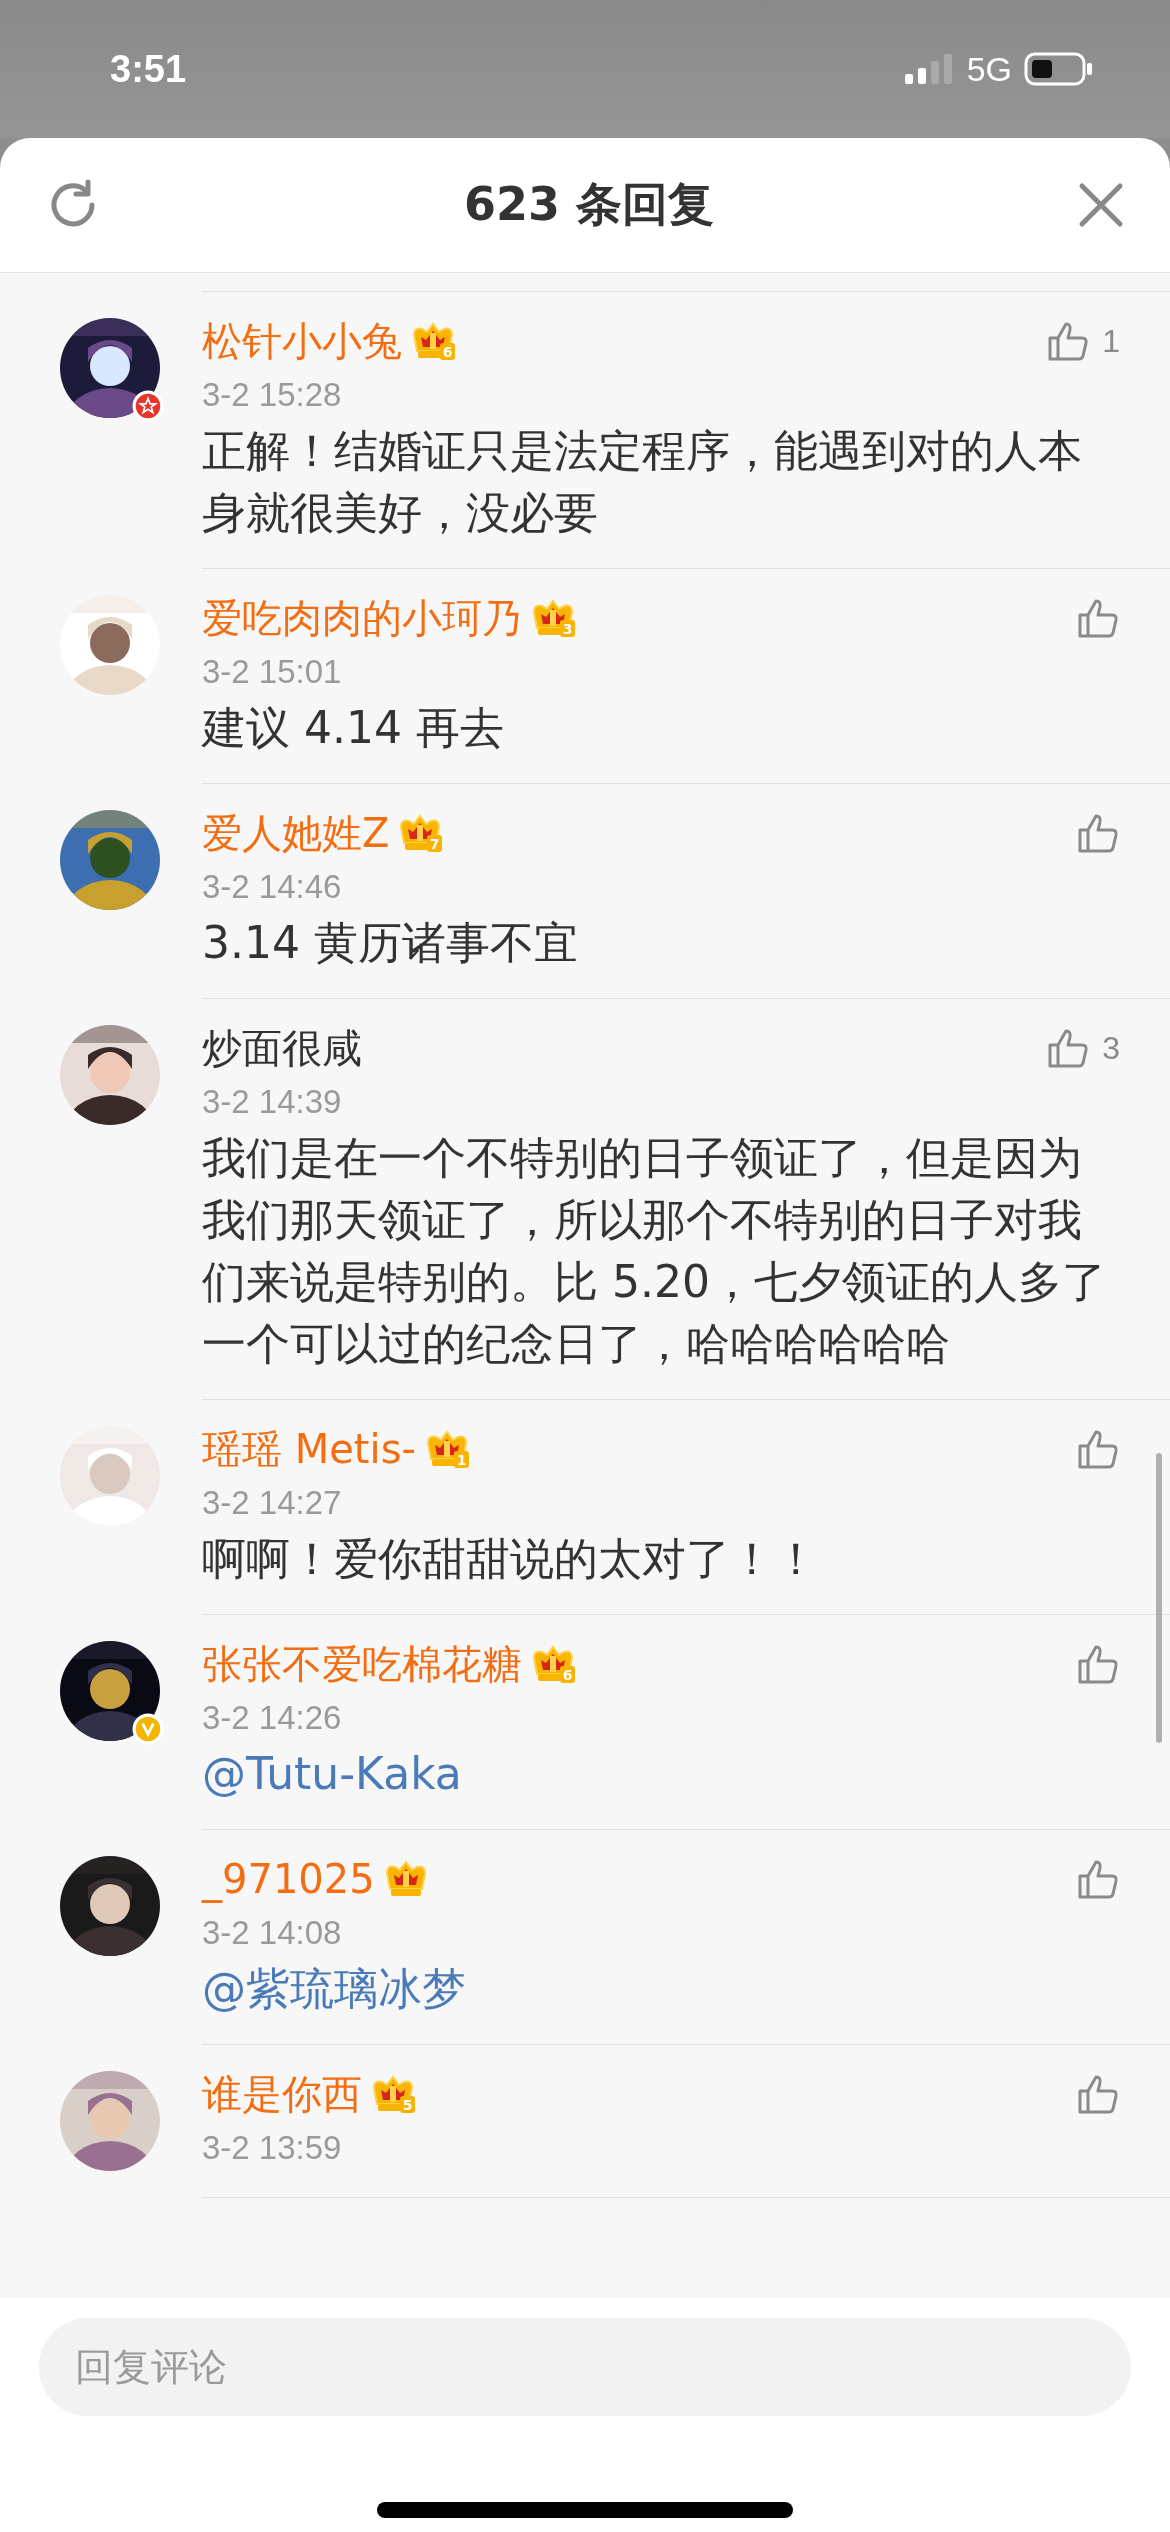 The image size is (1170, 2532). I want to click on mention-link: @Tutu-Kaka, so click(686, 1774).